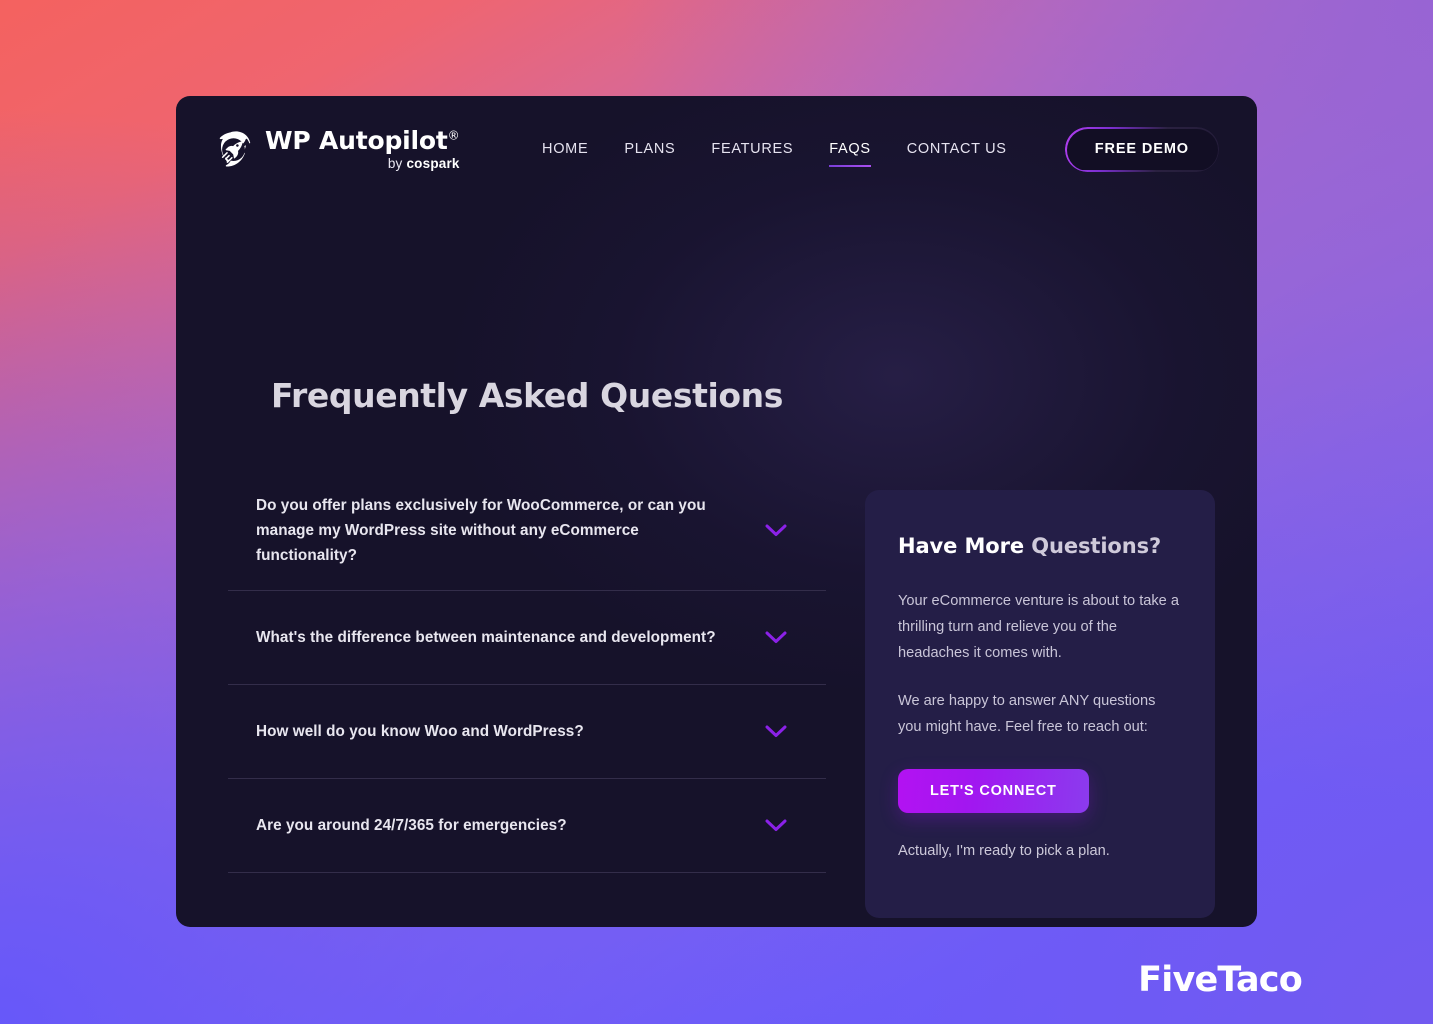 The width and height of the screenshot is (1433, 1024). I want to click on card-title-part2: Questions?, so click(1096, 546).